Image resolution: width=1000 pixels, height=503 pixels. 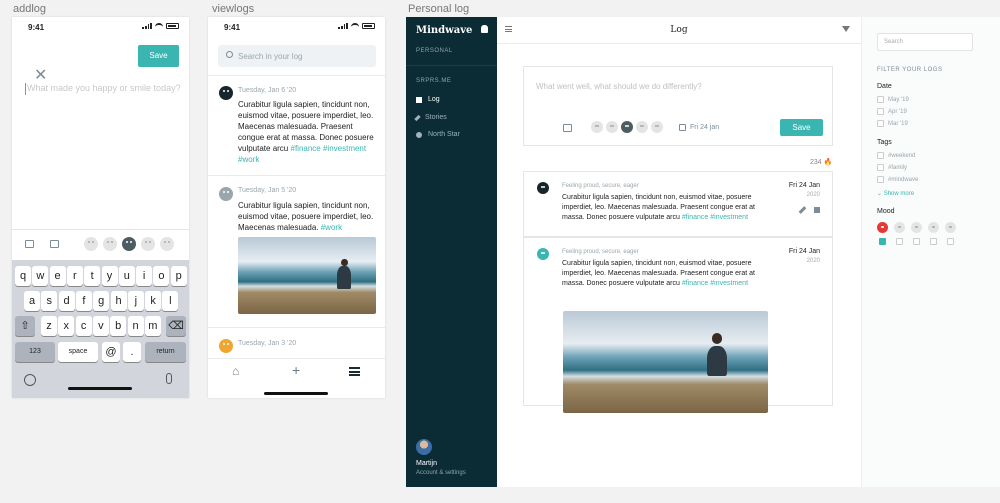 What do you see at coordinates (916, 241) in the screenshot?
I see `mood-checkbox-neutral` at bounding box center [916, 241].